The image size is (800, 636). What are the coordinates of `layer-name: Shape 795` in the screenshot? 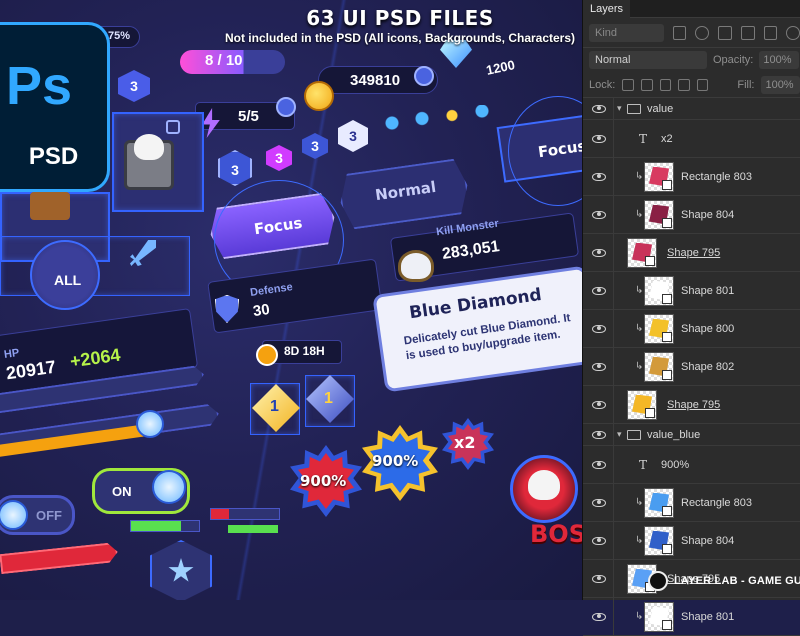 It's located at (694, 404).